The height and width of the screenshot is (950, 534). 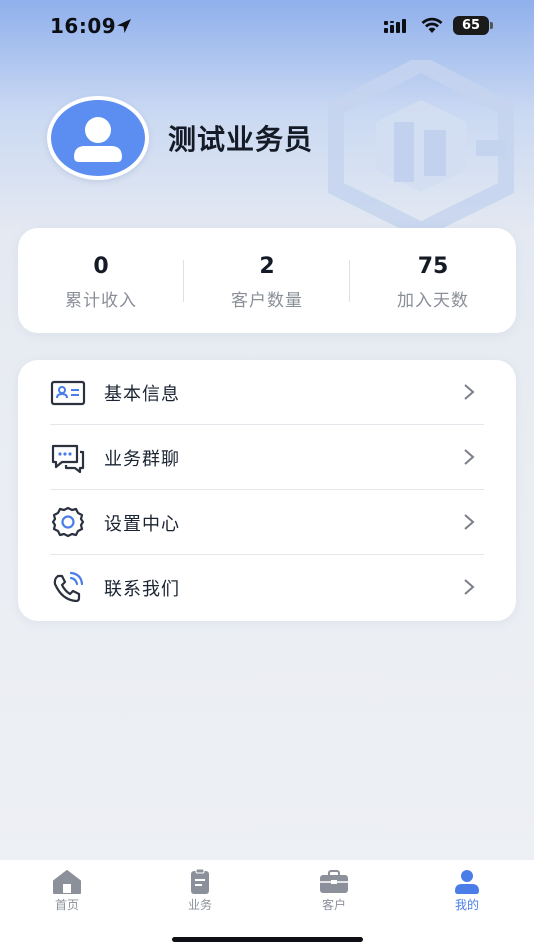 What do you see at coordinates (68, 522) in the screenshot?
I see `gear-icon` at bounding box center [68, 522].